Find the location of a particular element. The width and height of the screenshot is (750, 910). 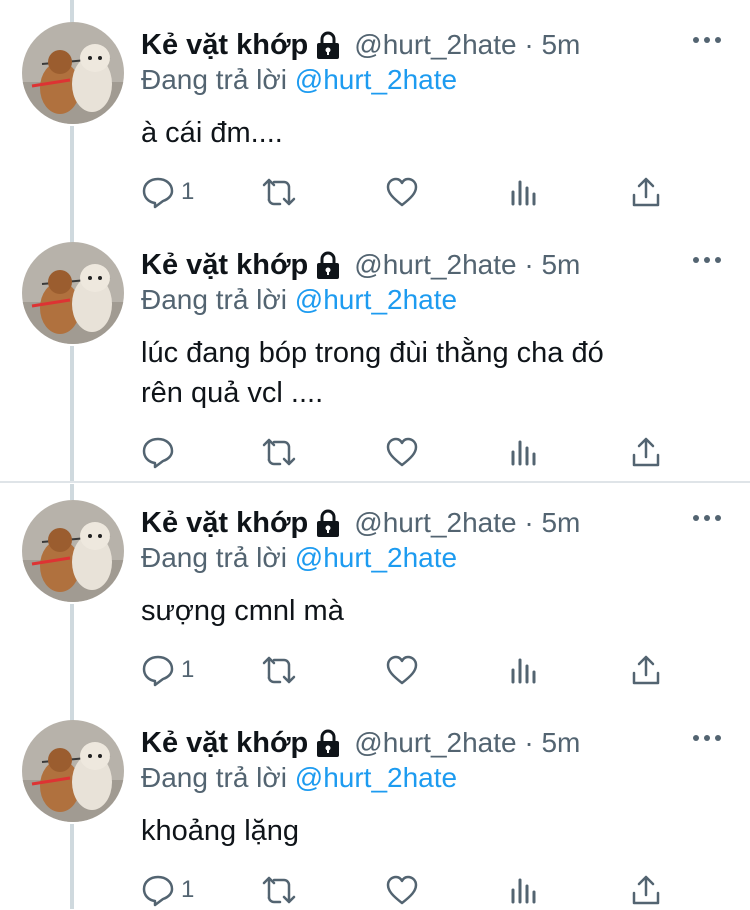

tweet-text: sượng cmnl mà is located at coordinates (242, 611).